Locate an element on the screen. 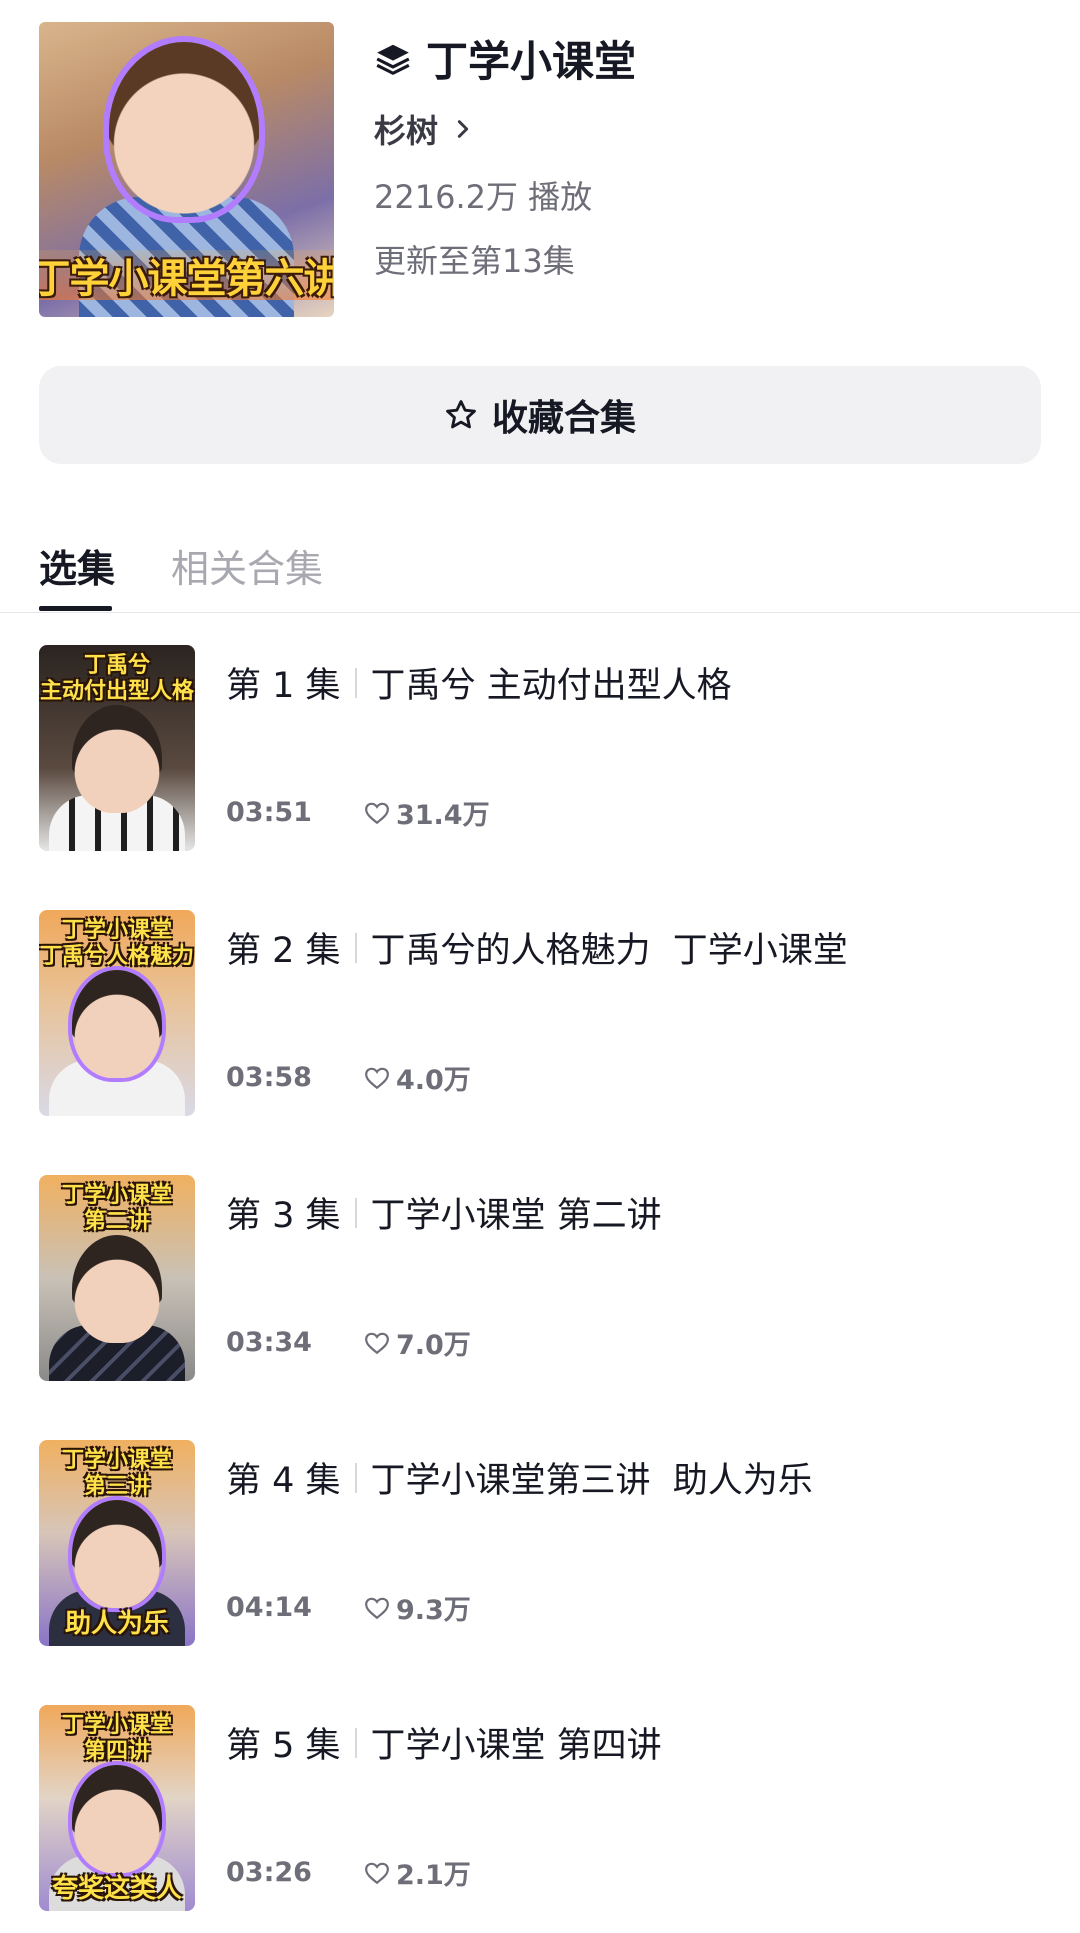 The height and width of the screenshot is (1933, 1080). episode-number: 第 3 集 is located at coordinates (283, 1216).